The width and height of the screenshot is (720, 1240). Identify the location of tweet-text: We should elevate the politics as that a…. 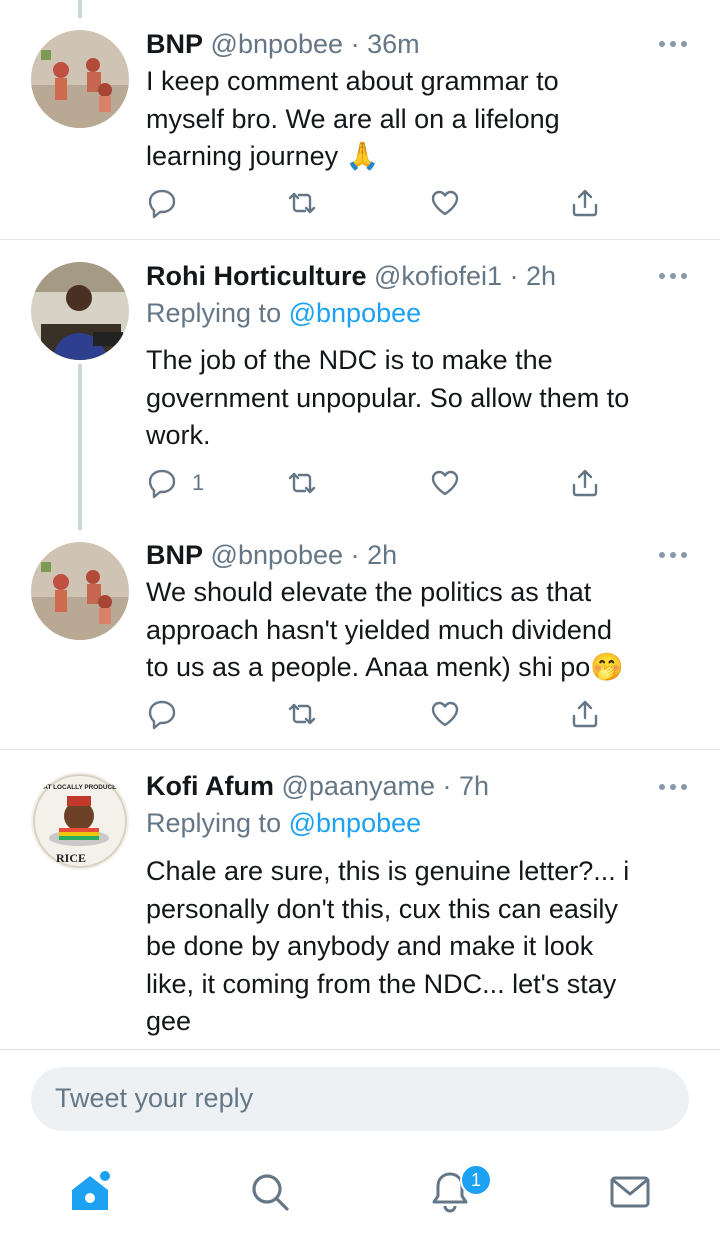
(421, 630).